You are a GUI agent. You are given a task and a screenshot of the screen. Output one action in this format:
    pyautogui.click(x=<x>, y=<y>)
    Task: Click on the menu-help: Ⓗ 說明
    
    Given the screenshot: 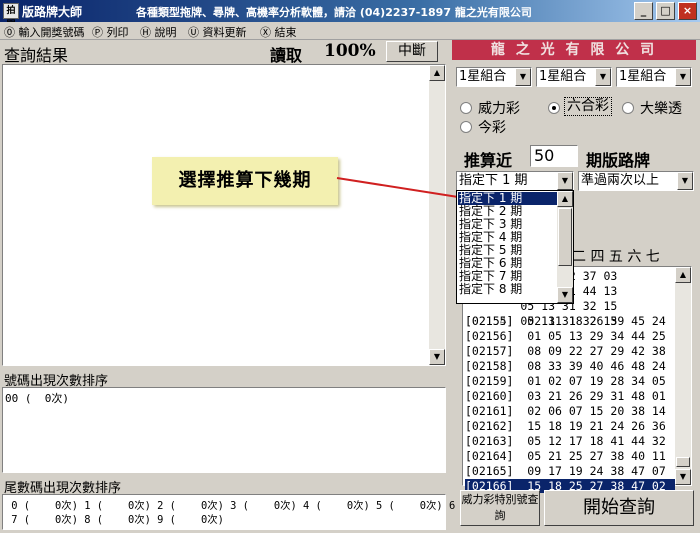 What is the action you would take?
    pyautogui.click(x=158, y=32)
    